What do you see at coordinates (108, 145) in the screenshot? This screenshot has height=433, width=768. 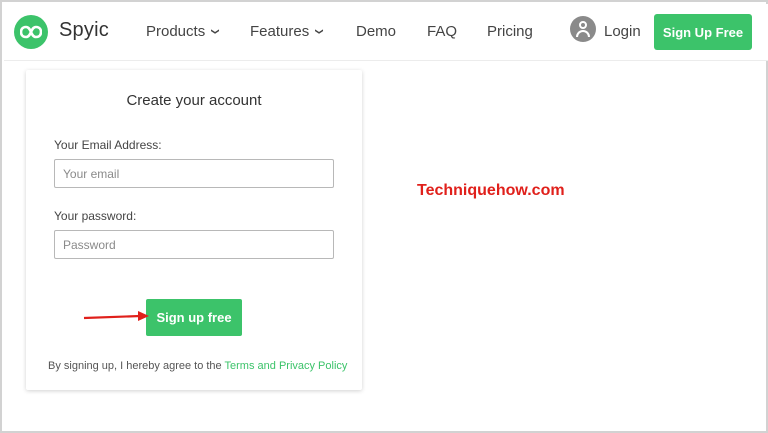 I see `email-label: Your Email Address:` at bounding box center [108, 145].